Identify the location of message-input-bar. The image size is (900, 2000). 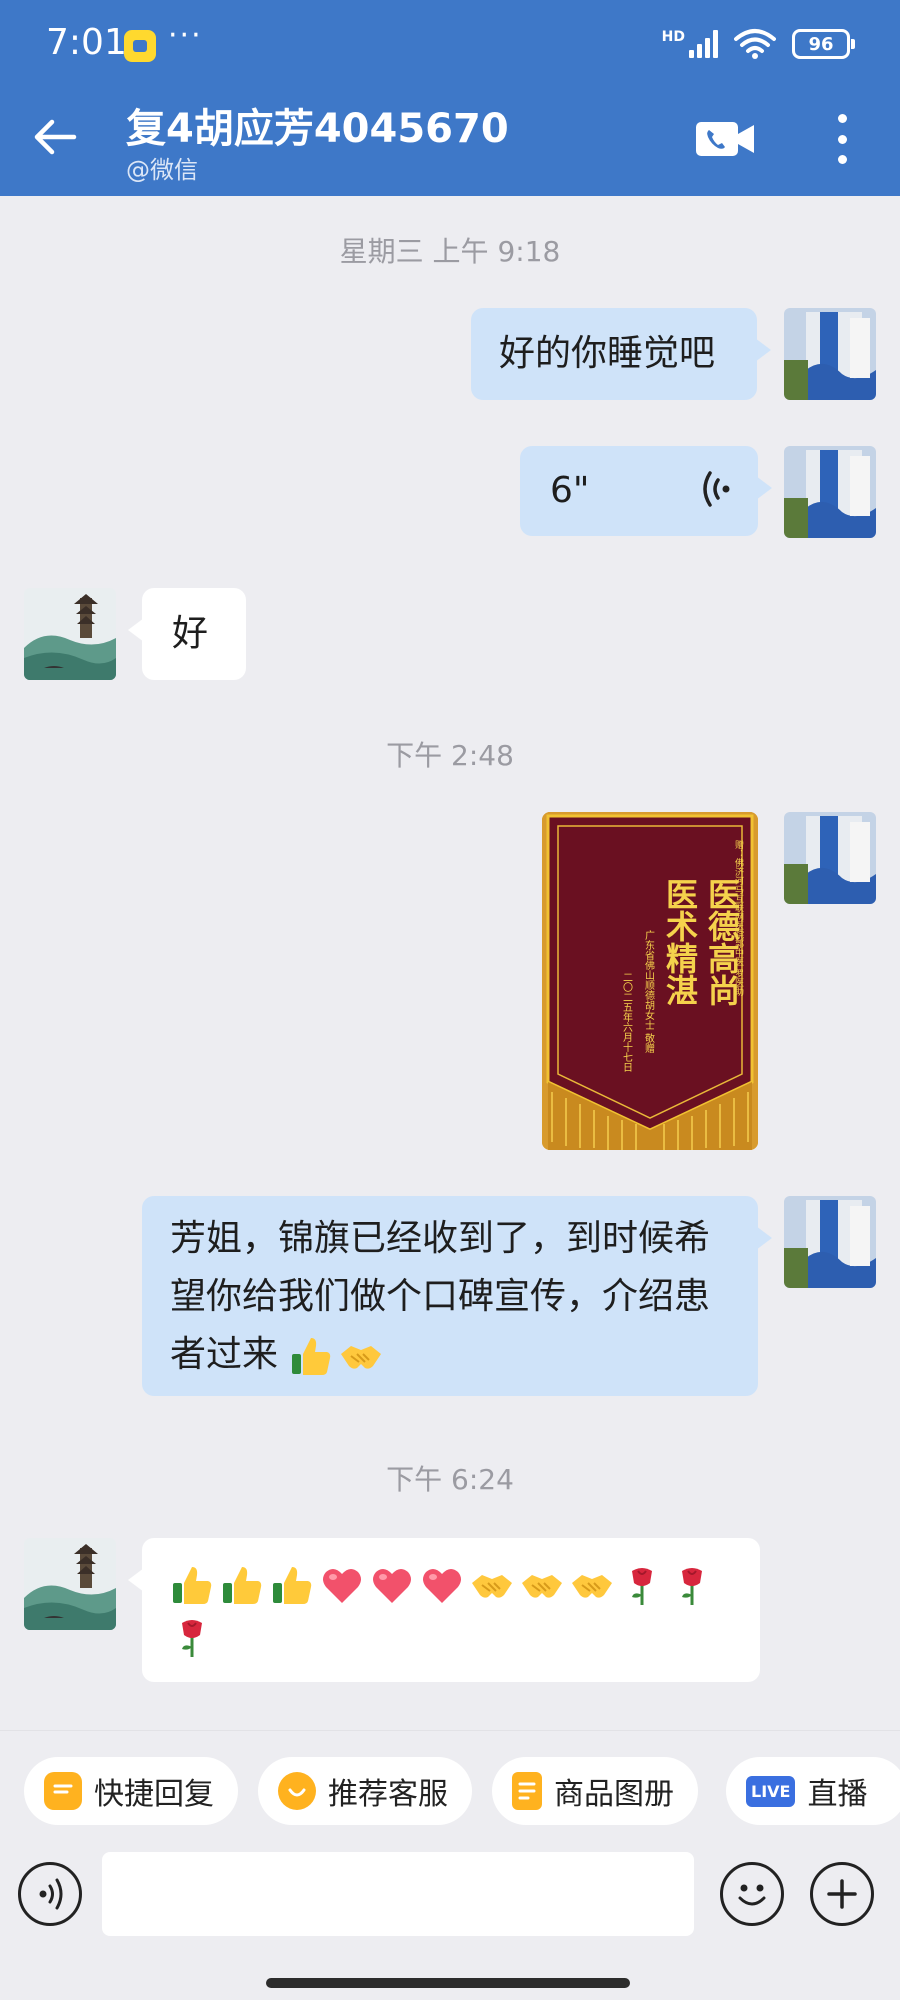
(450, 1900).